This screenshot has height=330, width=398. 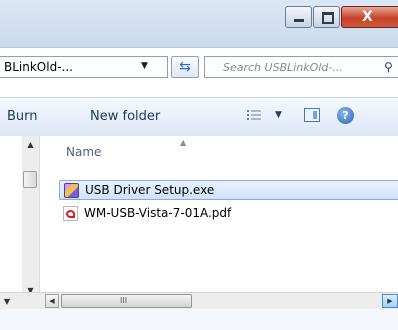 I want to click on column-header-name: Name, so click(x=83, y=152).